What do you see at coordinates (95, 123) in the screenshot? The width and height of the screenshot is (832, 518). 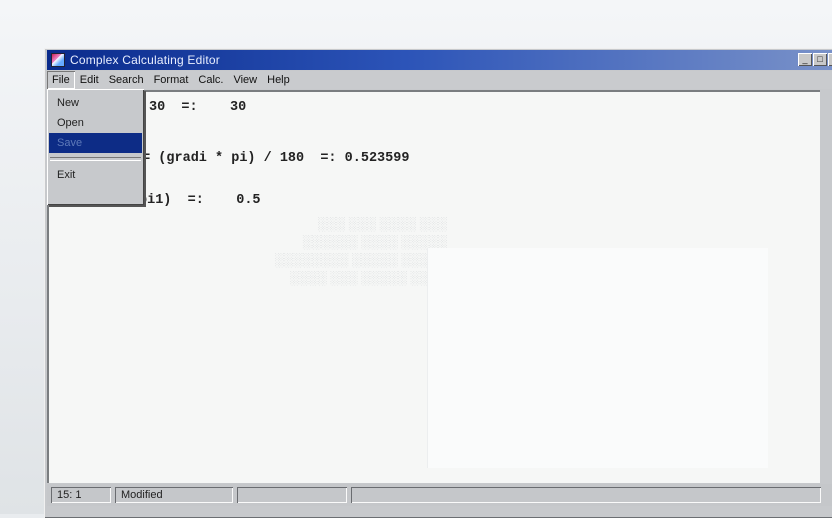 I see `file-menu-open: Open` at bounding box center [95, 123].